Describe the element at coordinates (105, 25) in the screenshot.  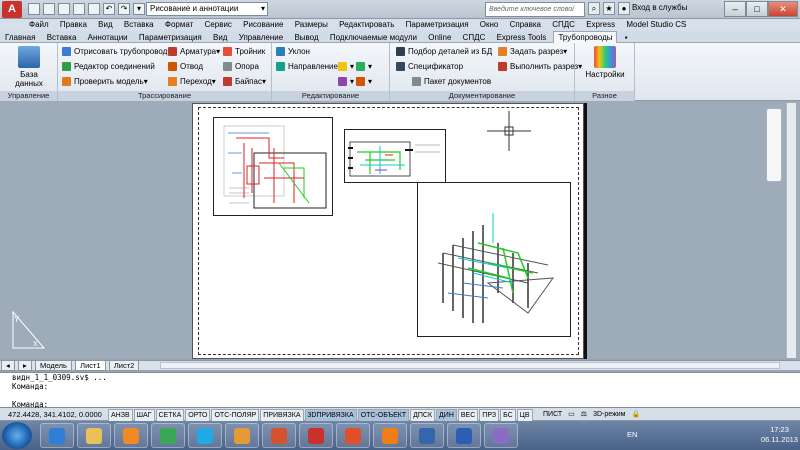
I see `menu-view: Вид` at that location.